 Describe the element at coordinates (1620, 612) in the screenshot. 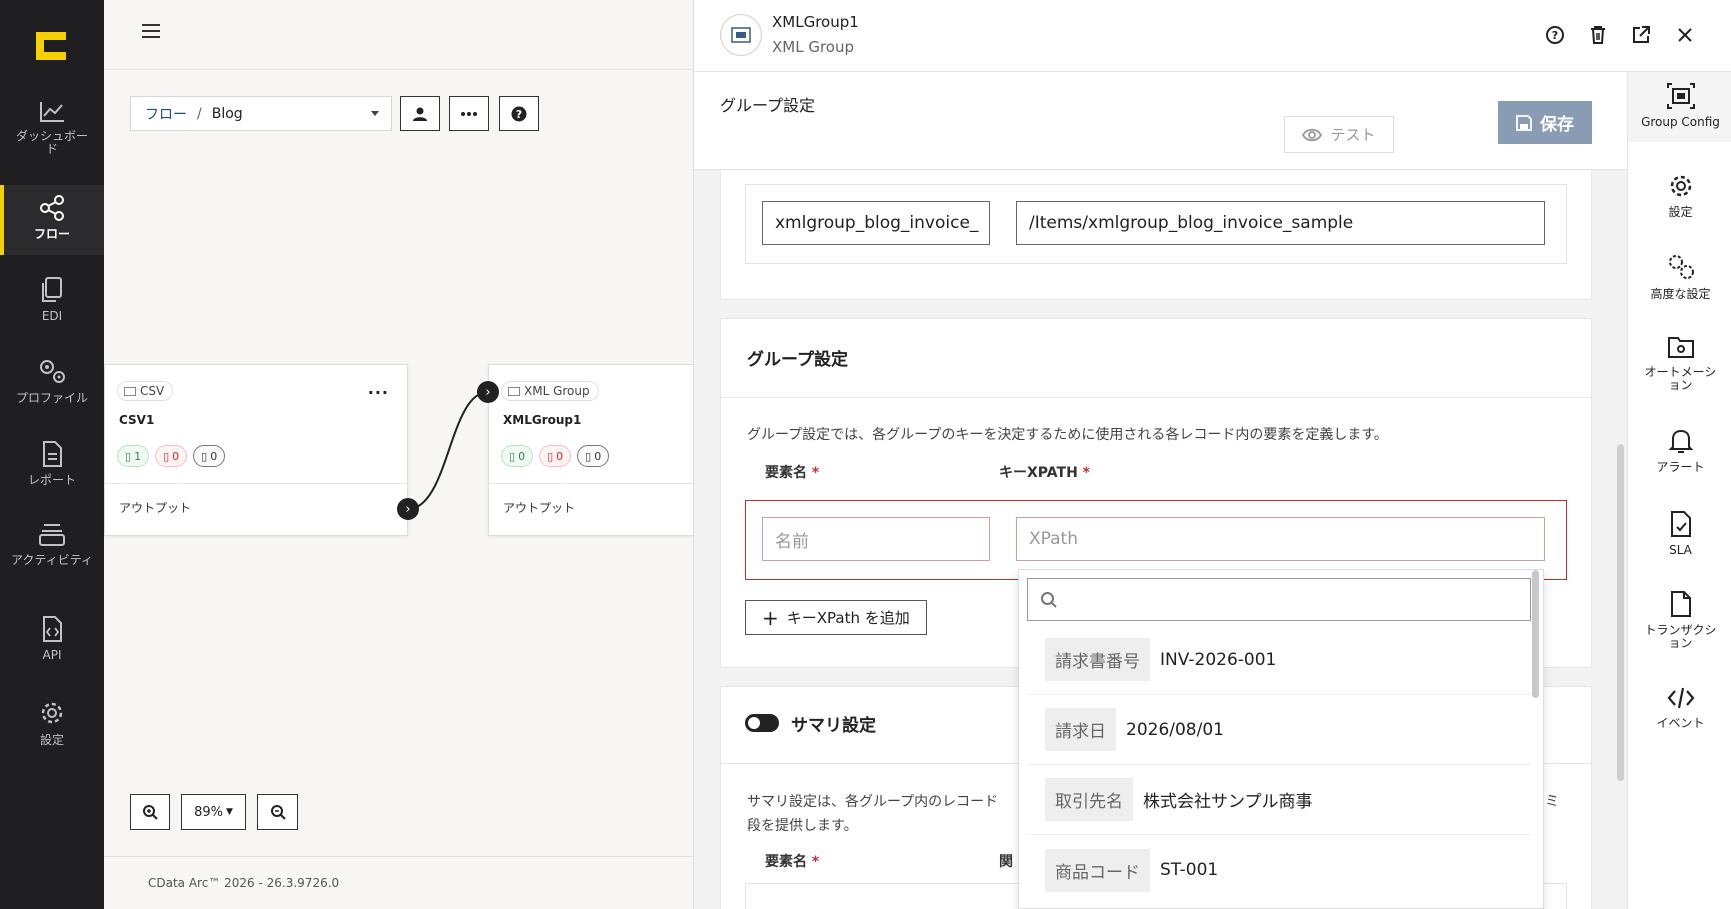

I see `content-scrollbar` at that location.